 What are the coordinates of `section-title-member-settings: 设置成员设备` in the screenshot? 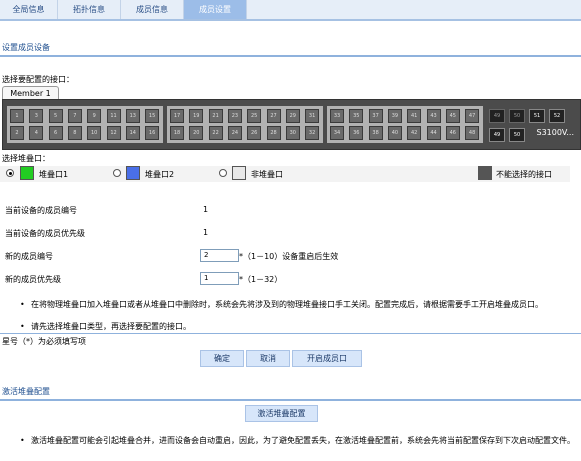 It's located at (26, 47).